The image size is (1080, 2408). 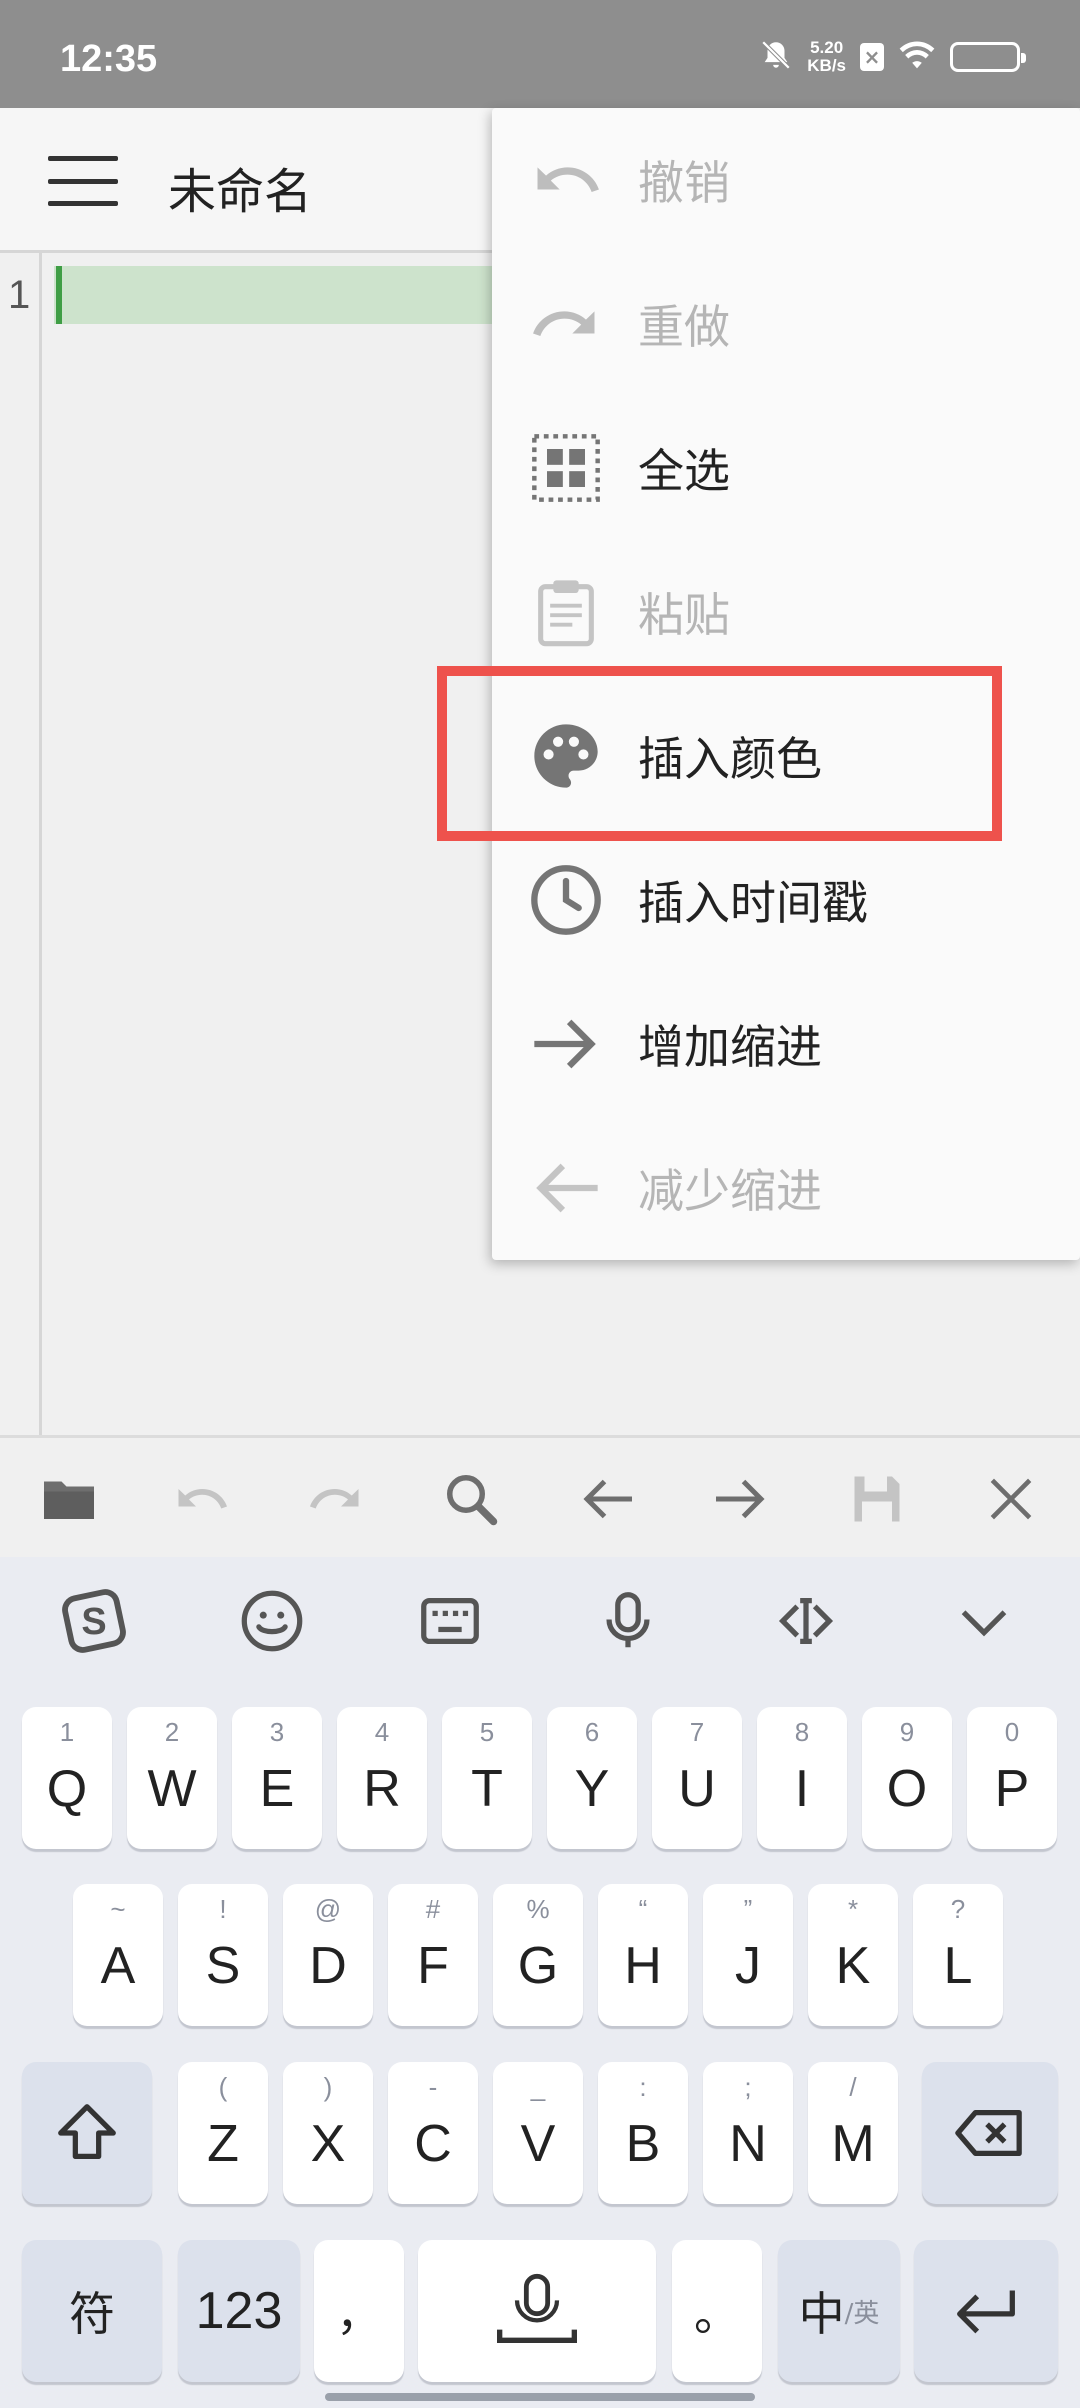 What do you see at coordinates (87, 2133) in the screenshot?
I see `shift-key` at bounding box center [87, 2133].